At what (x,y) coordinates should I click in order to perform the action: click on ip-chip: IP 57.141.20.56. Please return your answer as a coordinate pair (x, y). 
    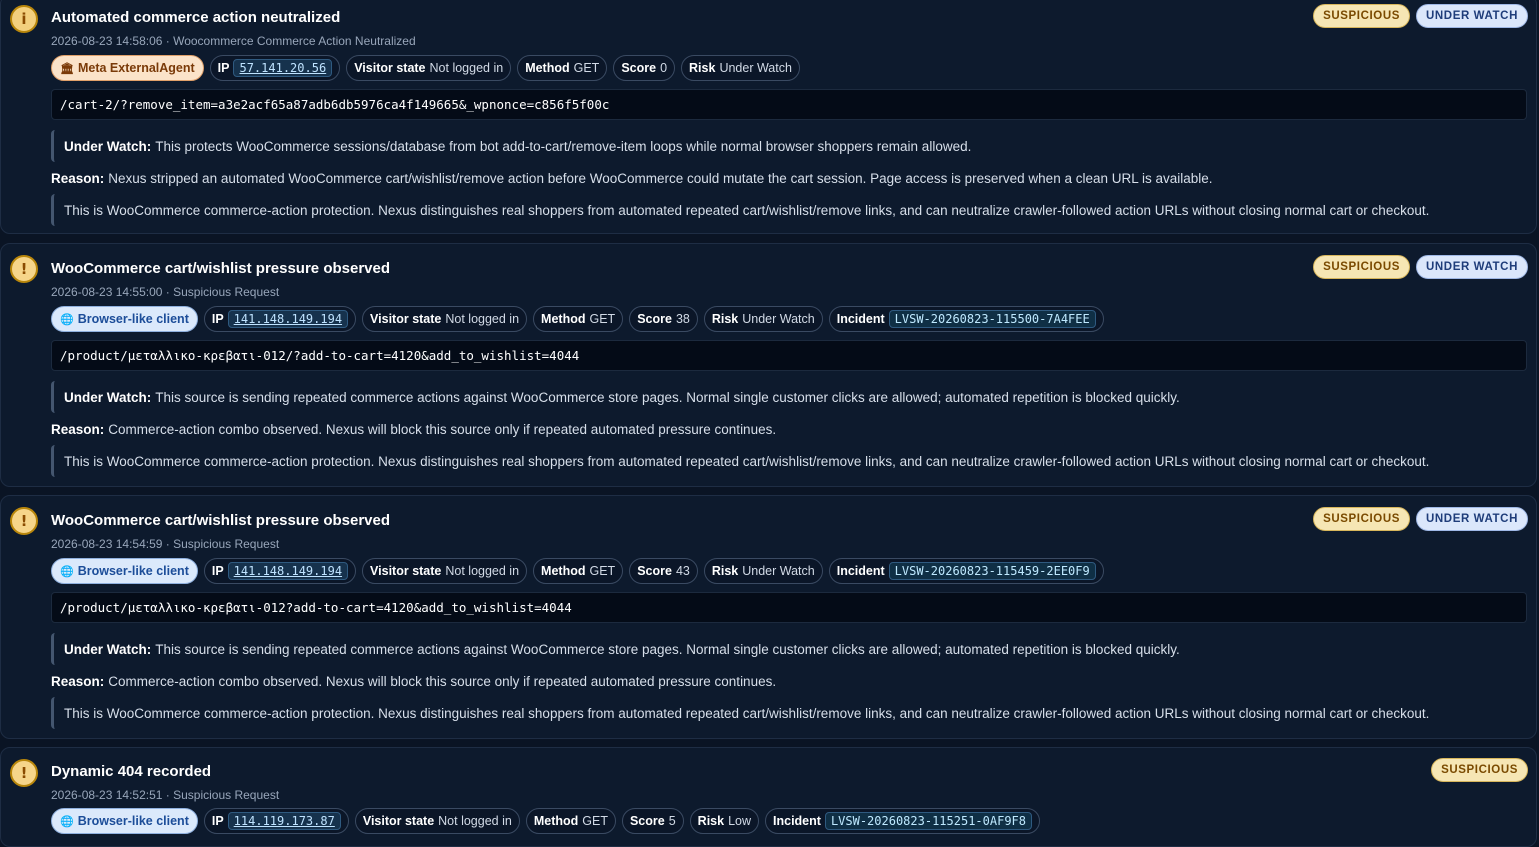
    Looking at the image, I should click on (275, 68).